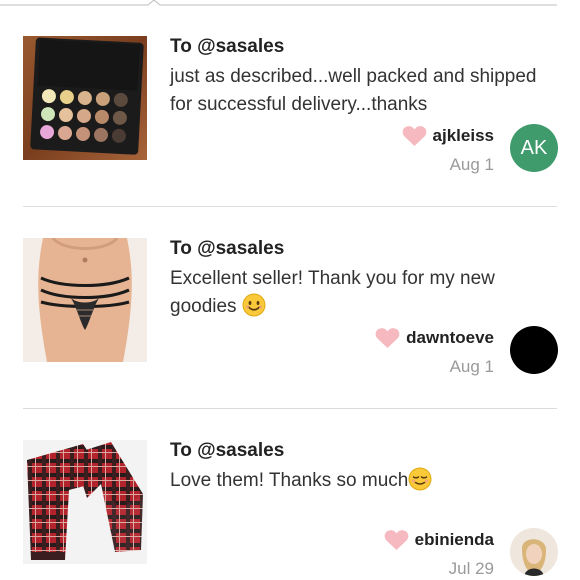 The width and height of the screenshot is (580, 580). Describe the element at coordinates (360, 481) in the screenshot. I see `review-text: Love them! Thanks so much` at that location.